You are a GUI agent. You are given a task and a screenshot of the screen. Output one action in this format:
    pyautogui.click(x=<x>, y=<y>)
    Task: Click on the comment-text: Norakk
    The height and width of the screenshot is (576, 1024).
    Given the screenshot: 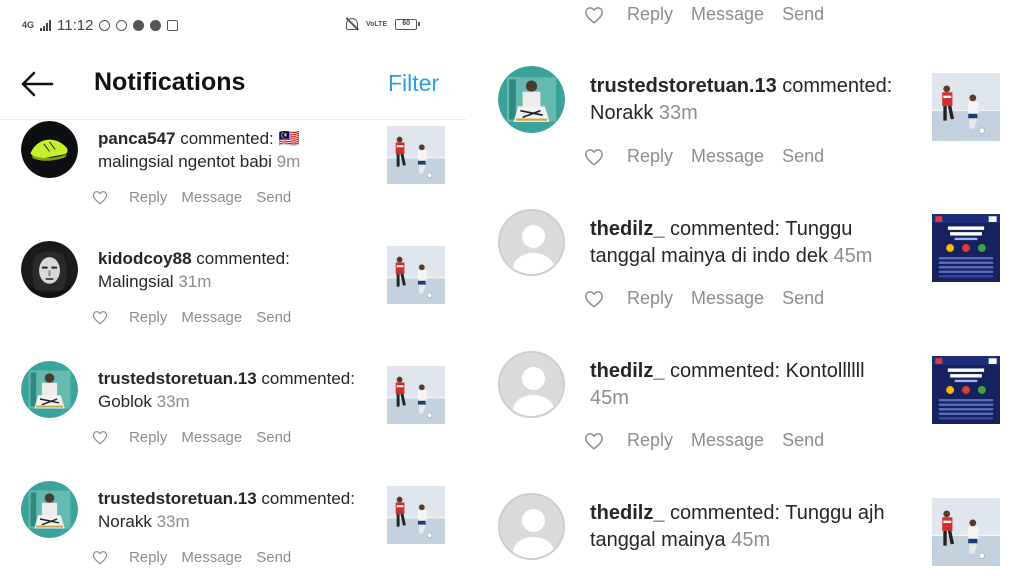 What is the action you would take?
    pyautogui.click(x=622, y=113)
    